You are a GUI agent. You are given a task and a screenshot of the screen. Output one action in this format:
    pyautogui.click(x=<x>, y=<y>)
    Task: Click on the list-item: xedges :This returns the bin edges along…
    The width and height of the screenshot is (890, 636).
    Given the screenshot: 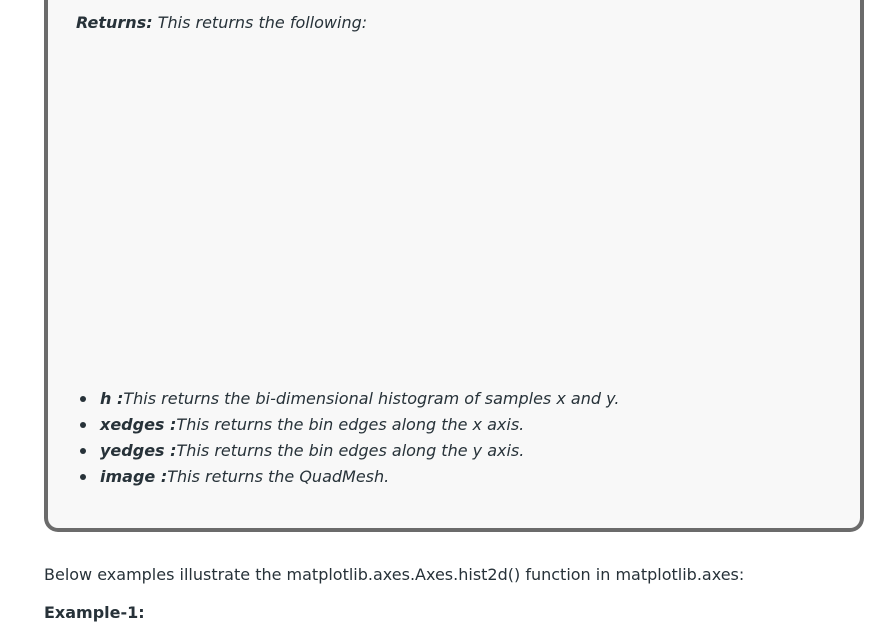 What is the action you would take?
    pyautogui.click(x=349, y=425)
    